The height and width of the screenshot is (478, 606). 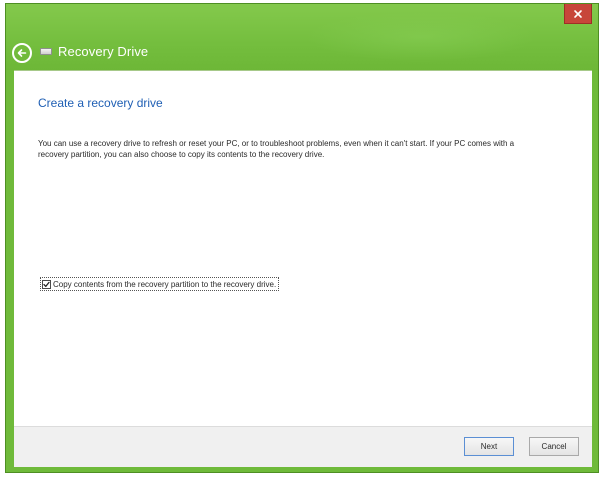 What do you see at coordinates (489, 446) in the screenshot?
I see `next-button: Next` at bounding box center [489, 446].